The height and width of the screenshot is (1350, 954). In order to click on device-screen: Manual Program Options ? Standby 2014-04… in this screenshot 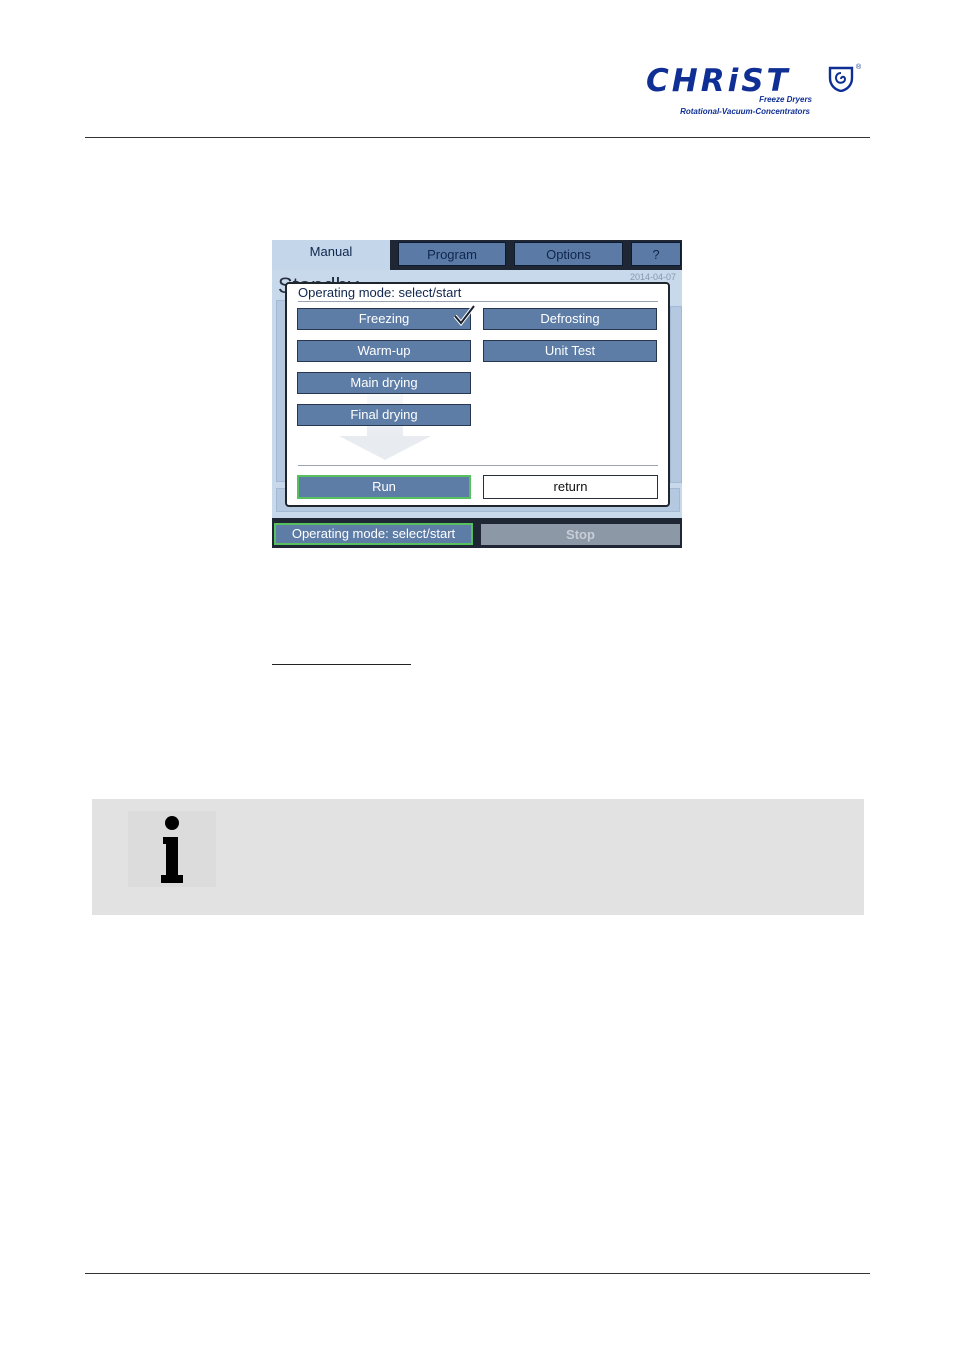, I will do `click(477, 394)`.